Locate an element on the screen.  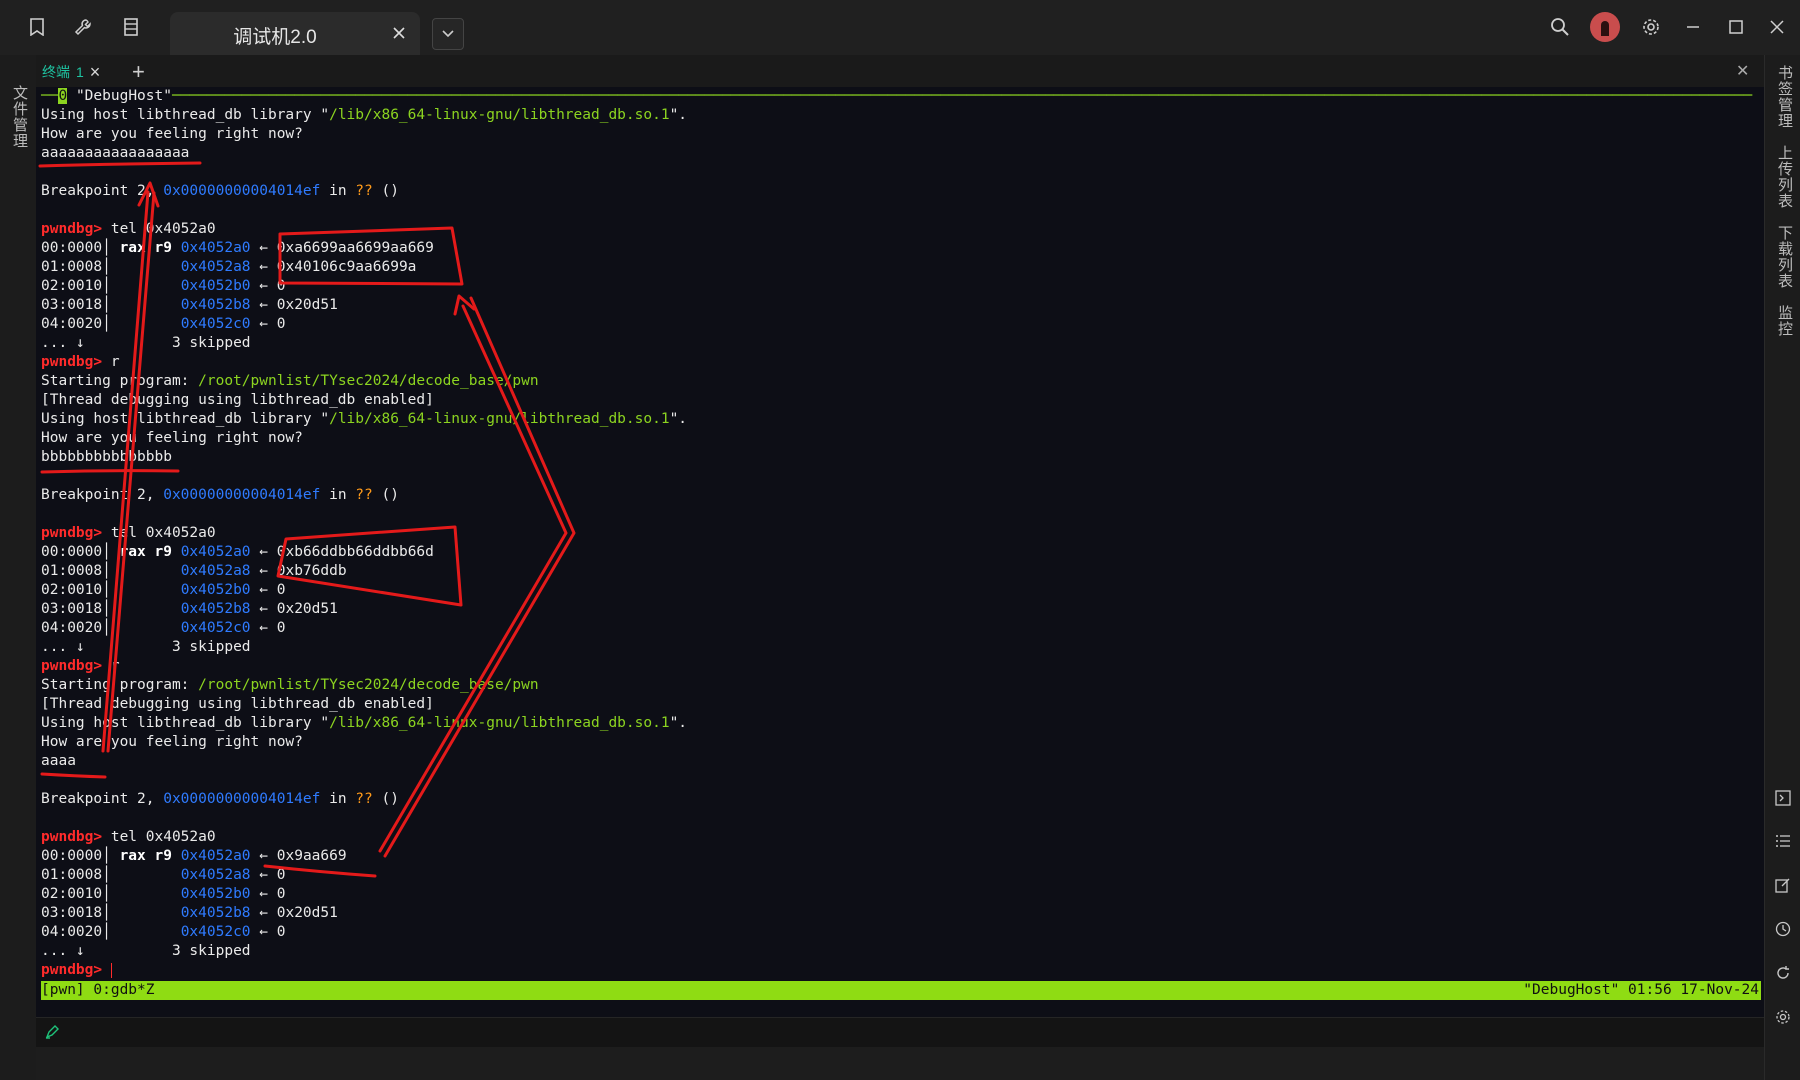
tab-dropdown-button is located at coordinates (448, 34).